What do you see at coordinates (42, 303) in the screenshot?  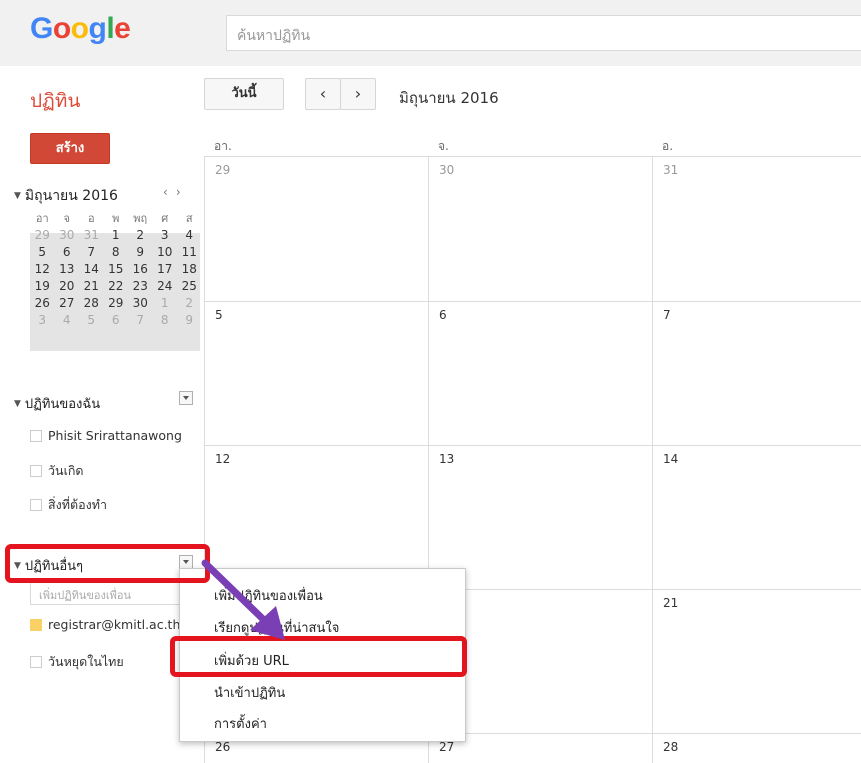 I see `mini-day: 26` at bounding box center [42, 303].